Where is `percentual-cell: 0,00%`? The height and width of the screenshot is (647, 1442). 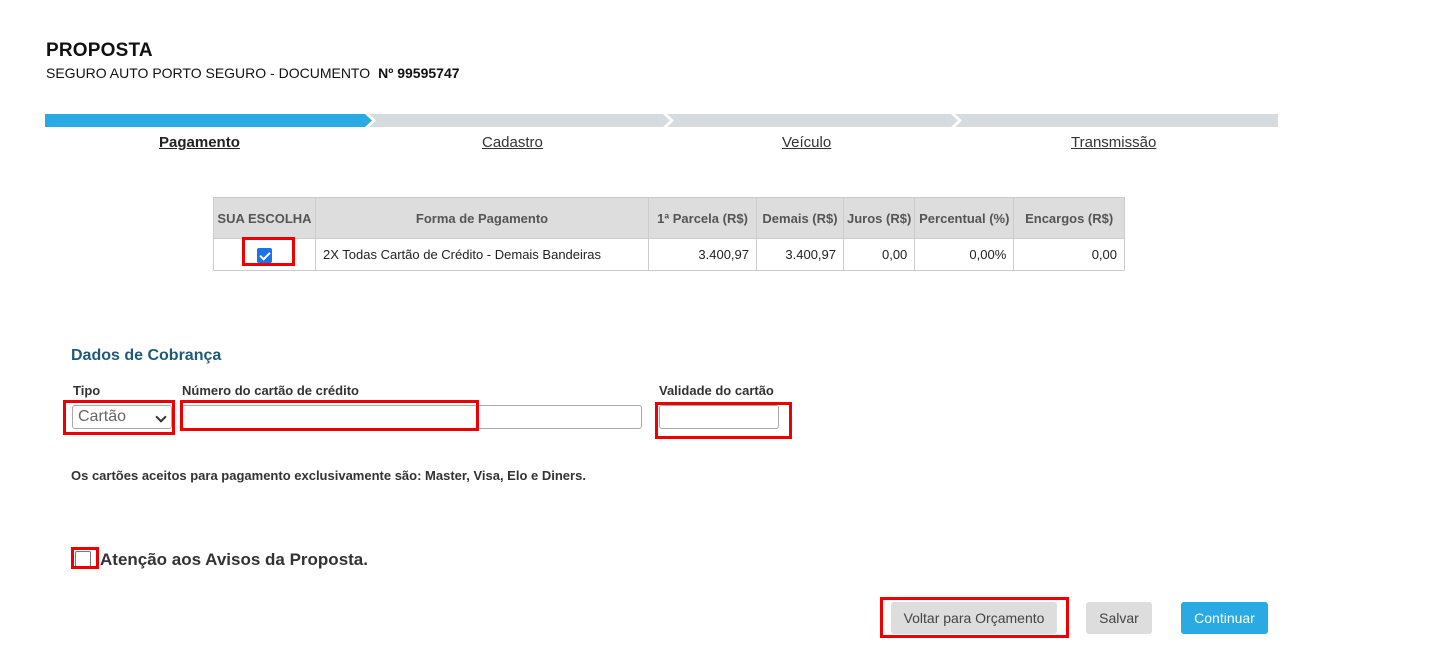
percentual-cell: 0,00% is located at coordinates (964, 254).